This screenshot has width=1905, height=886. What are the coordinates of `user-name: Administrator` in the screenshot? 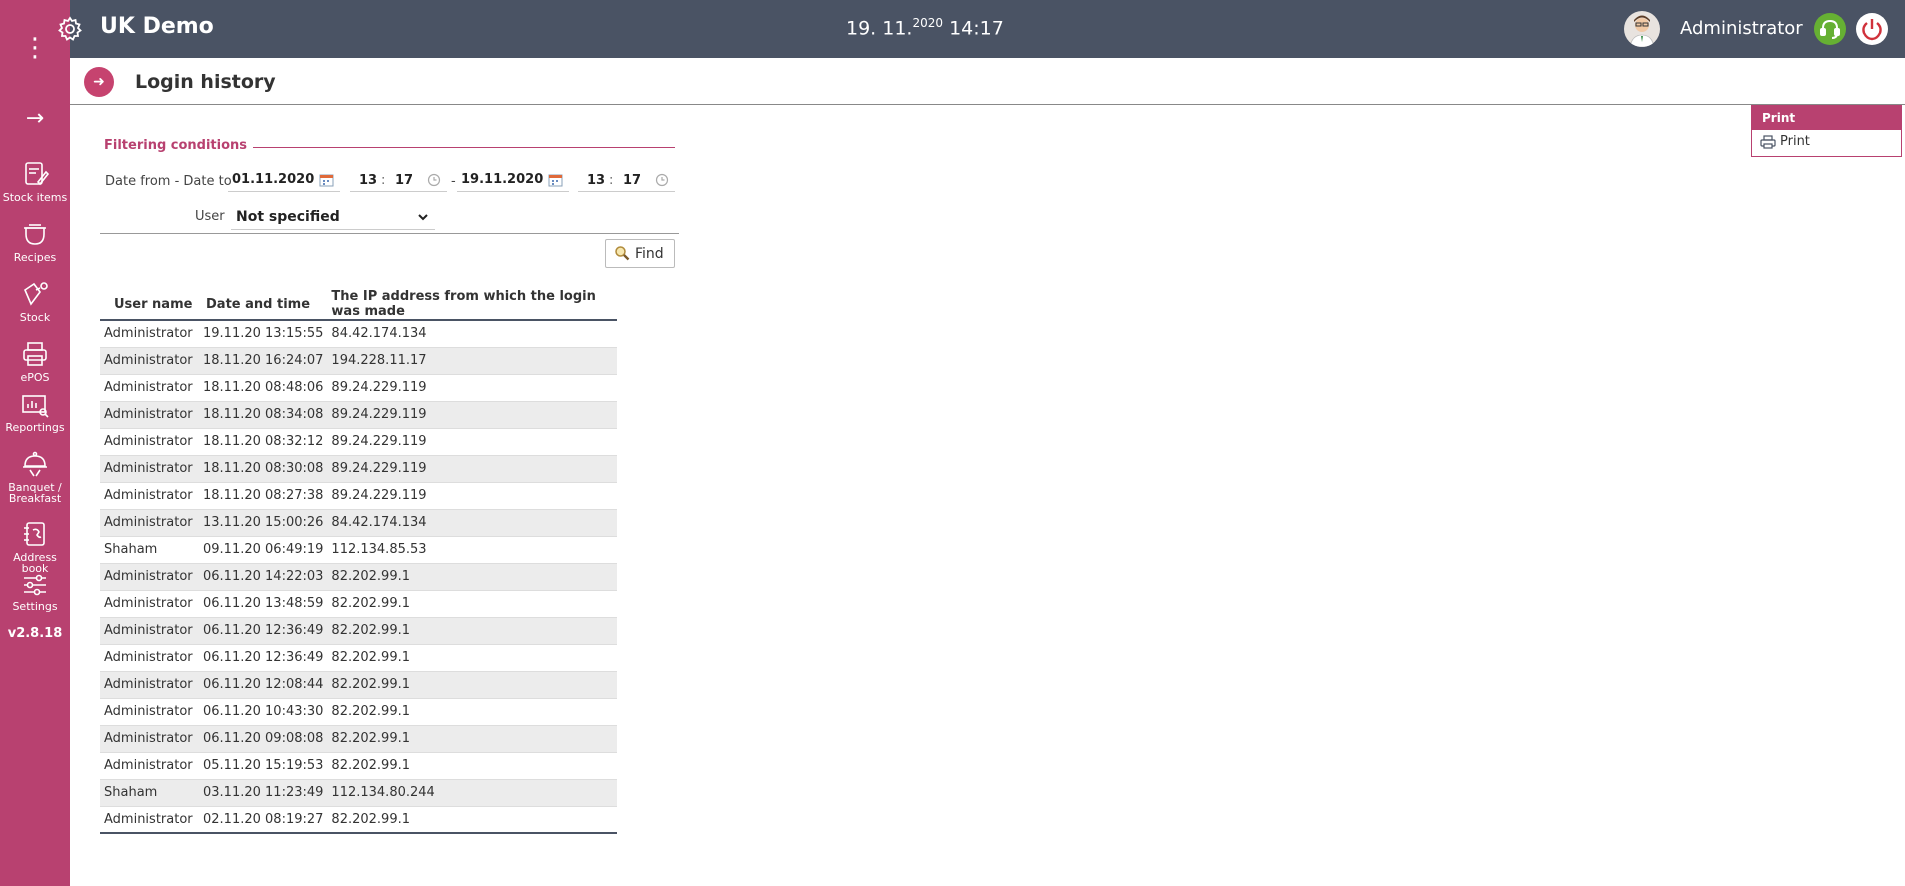 It's located at (1741, 28).